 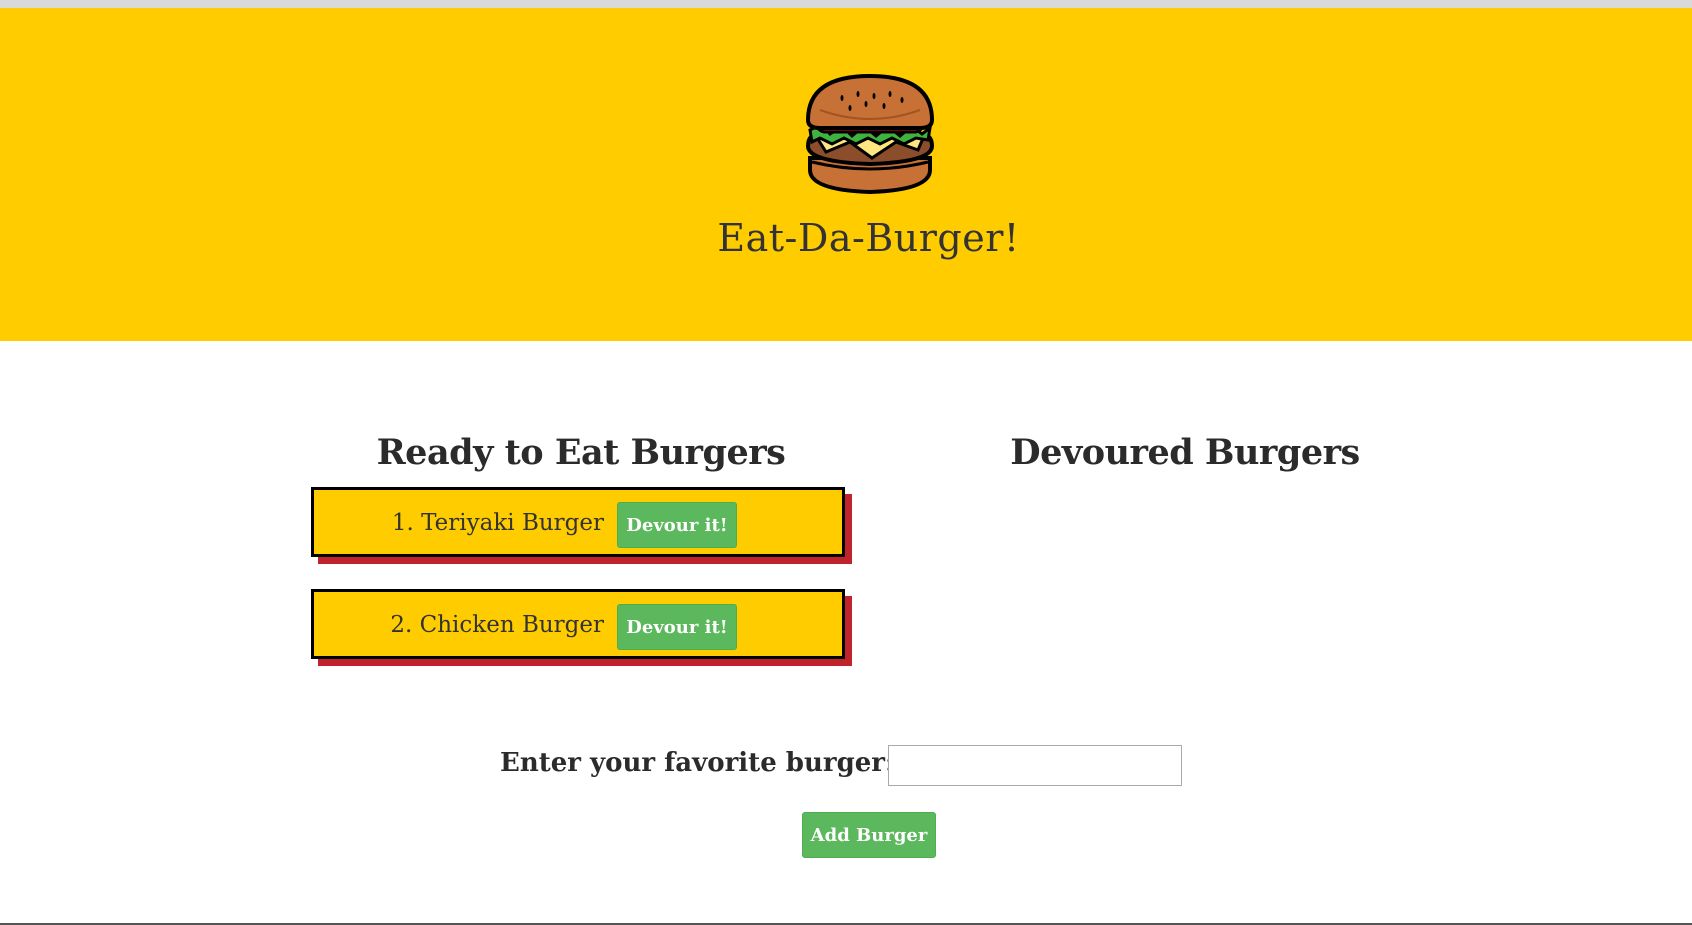 I want to click on devoured-burgers-heading: Devoured Burgers, so click(x=1185, y=452).